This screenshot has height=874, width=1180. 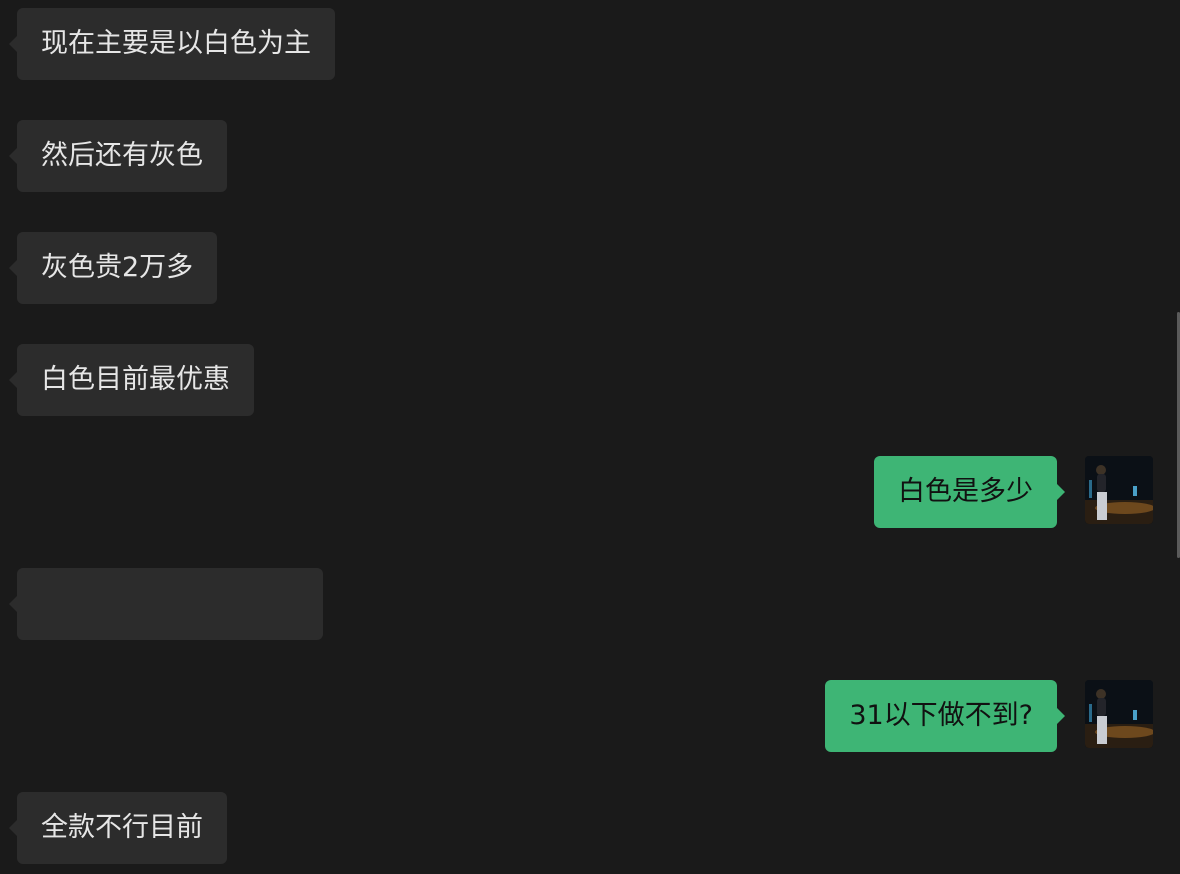 What do you see at coordinates (965, 491) in the screenshot?
I see `message-text: 白色是多少` at bounding box center [965, 491].